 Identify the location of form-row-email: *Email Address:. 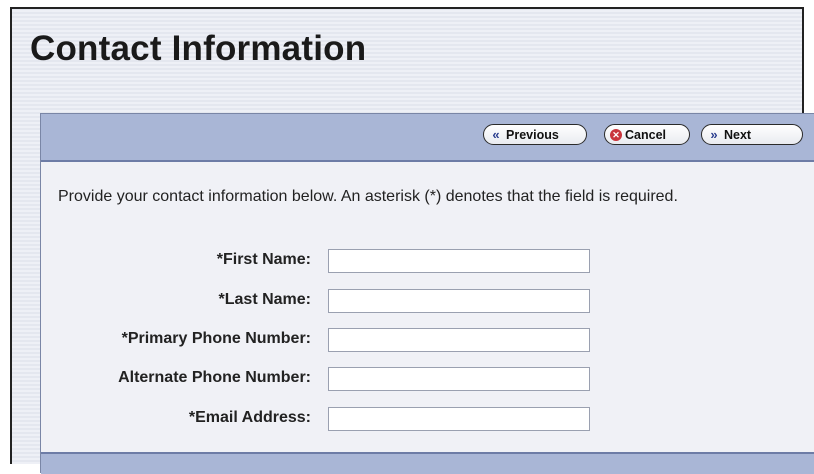
(427, 419).